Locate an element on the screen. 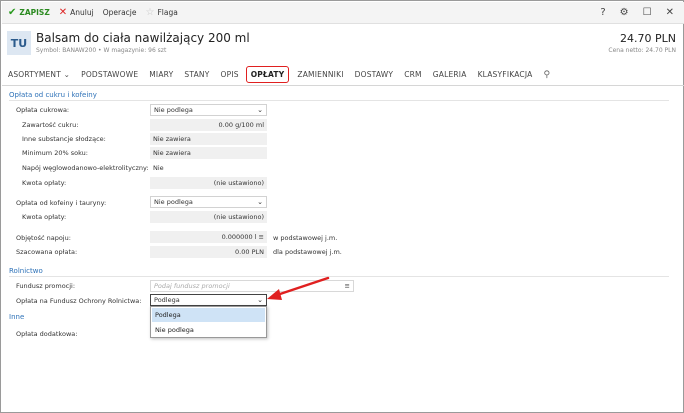  tab-crm: CRM is located at coordinates (413, 74).